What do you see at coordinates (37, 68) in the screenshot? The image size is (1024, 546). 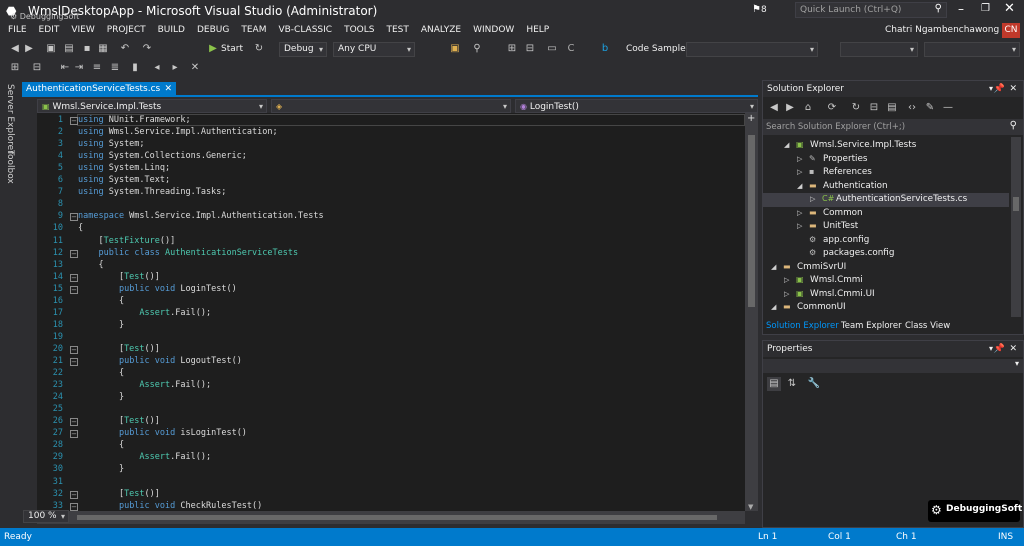 I see `toolbar-icon-2: ⊟` at bounding box center [37, 68].